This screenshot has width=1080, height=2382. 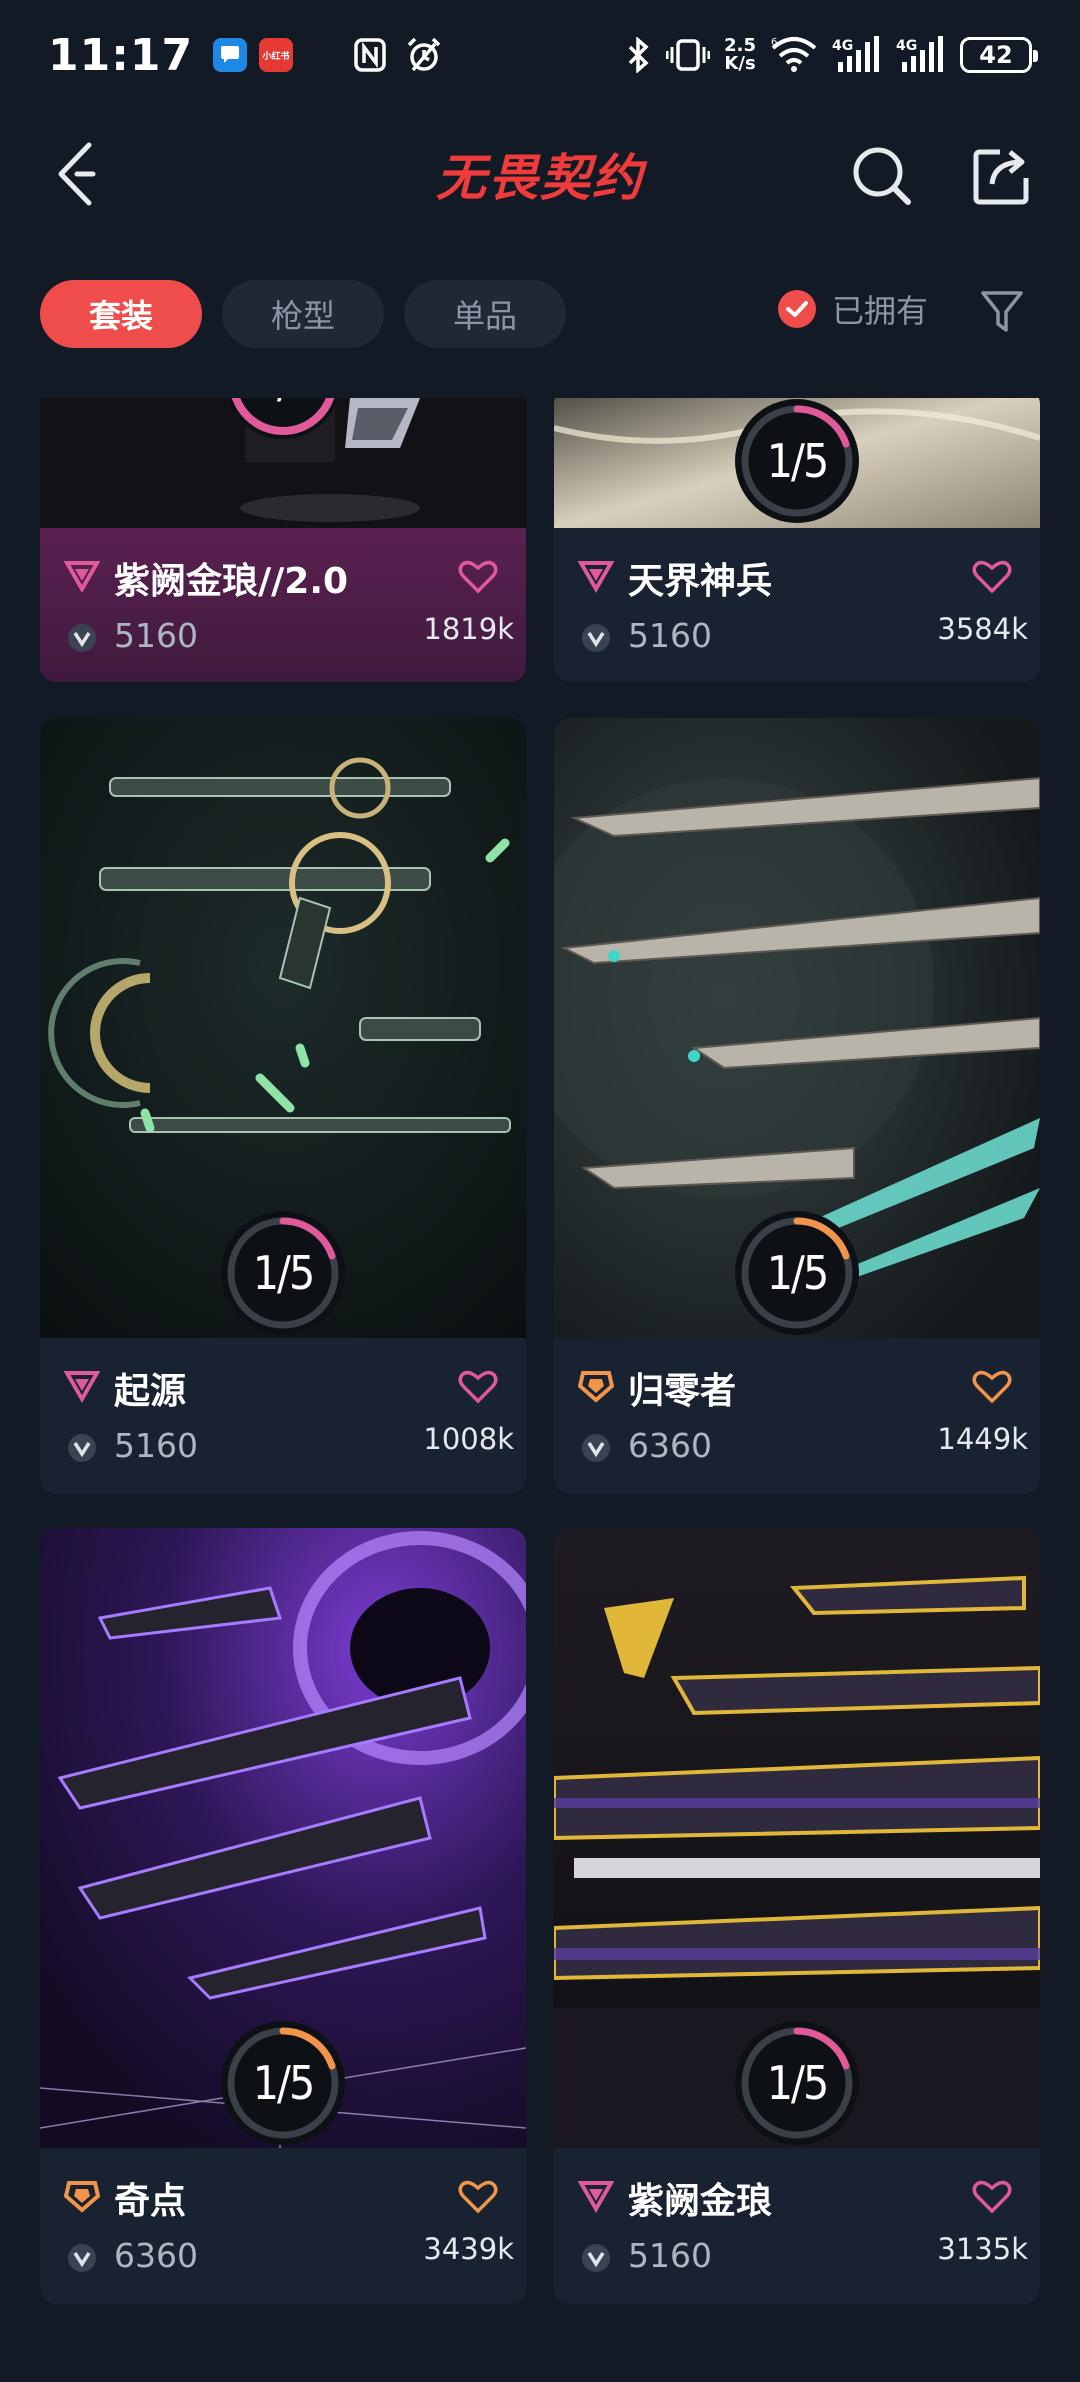 I want to click on network-speed: 2.5 K/s, so click(x=740, y=55).